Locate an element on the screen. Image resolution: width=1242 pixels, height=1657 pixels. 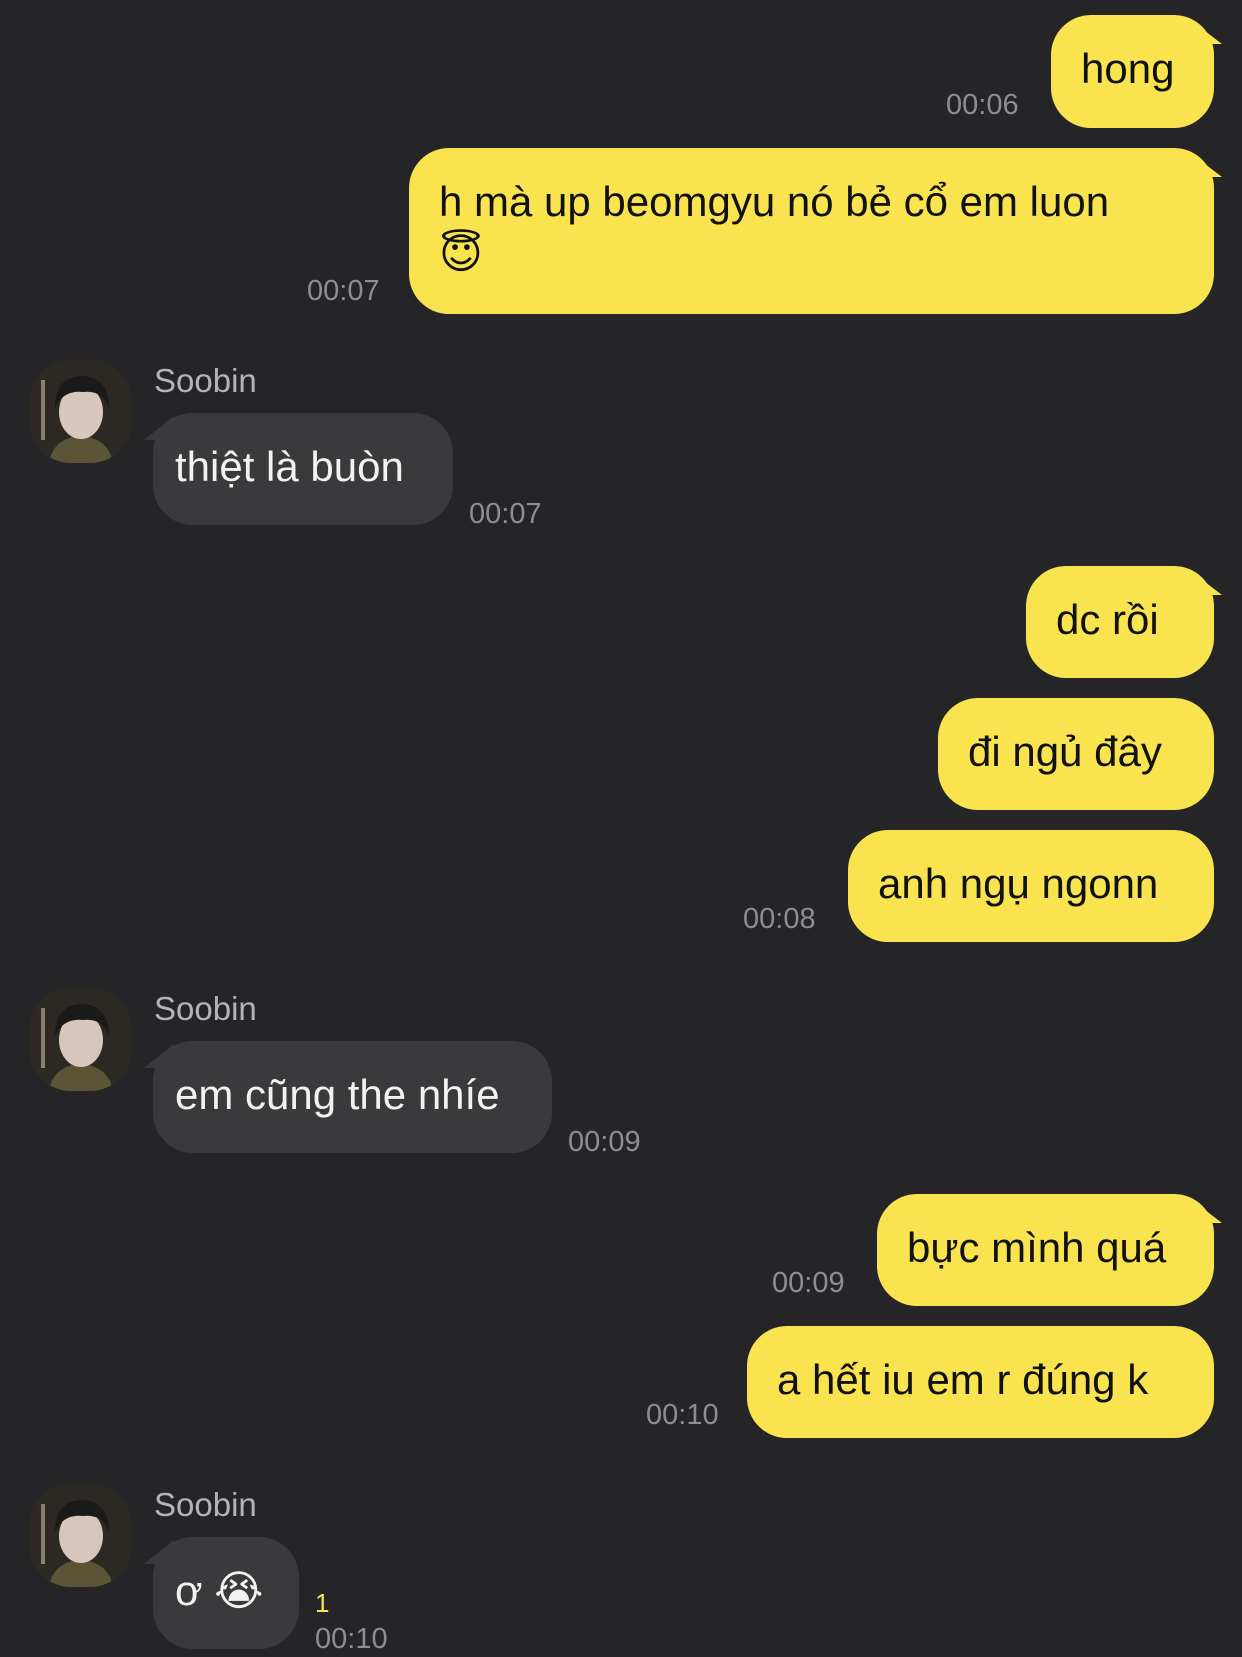
message-time: 00:08 is located at coordinates (779, 919).